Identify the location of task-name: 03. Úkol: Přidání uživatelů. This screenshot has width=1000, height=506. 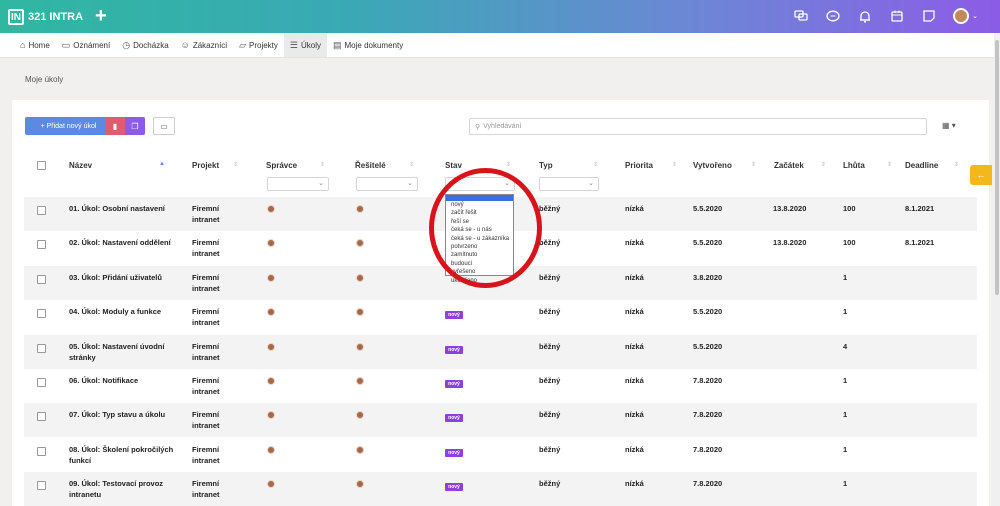
(124, 277).